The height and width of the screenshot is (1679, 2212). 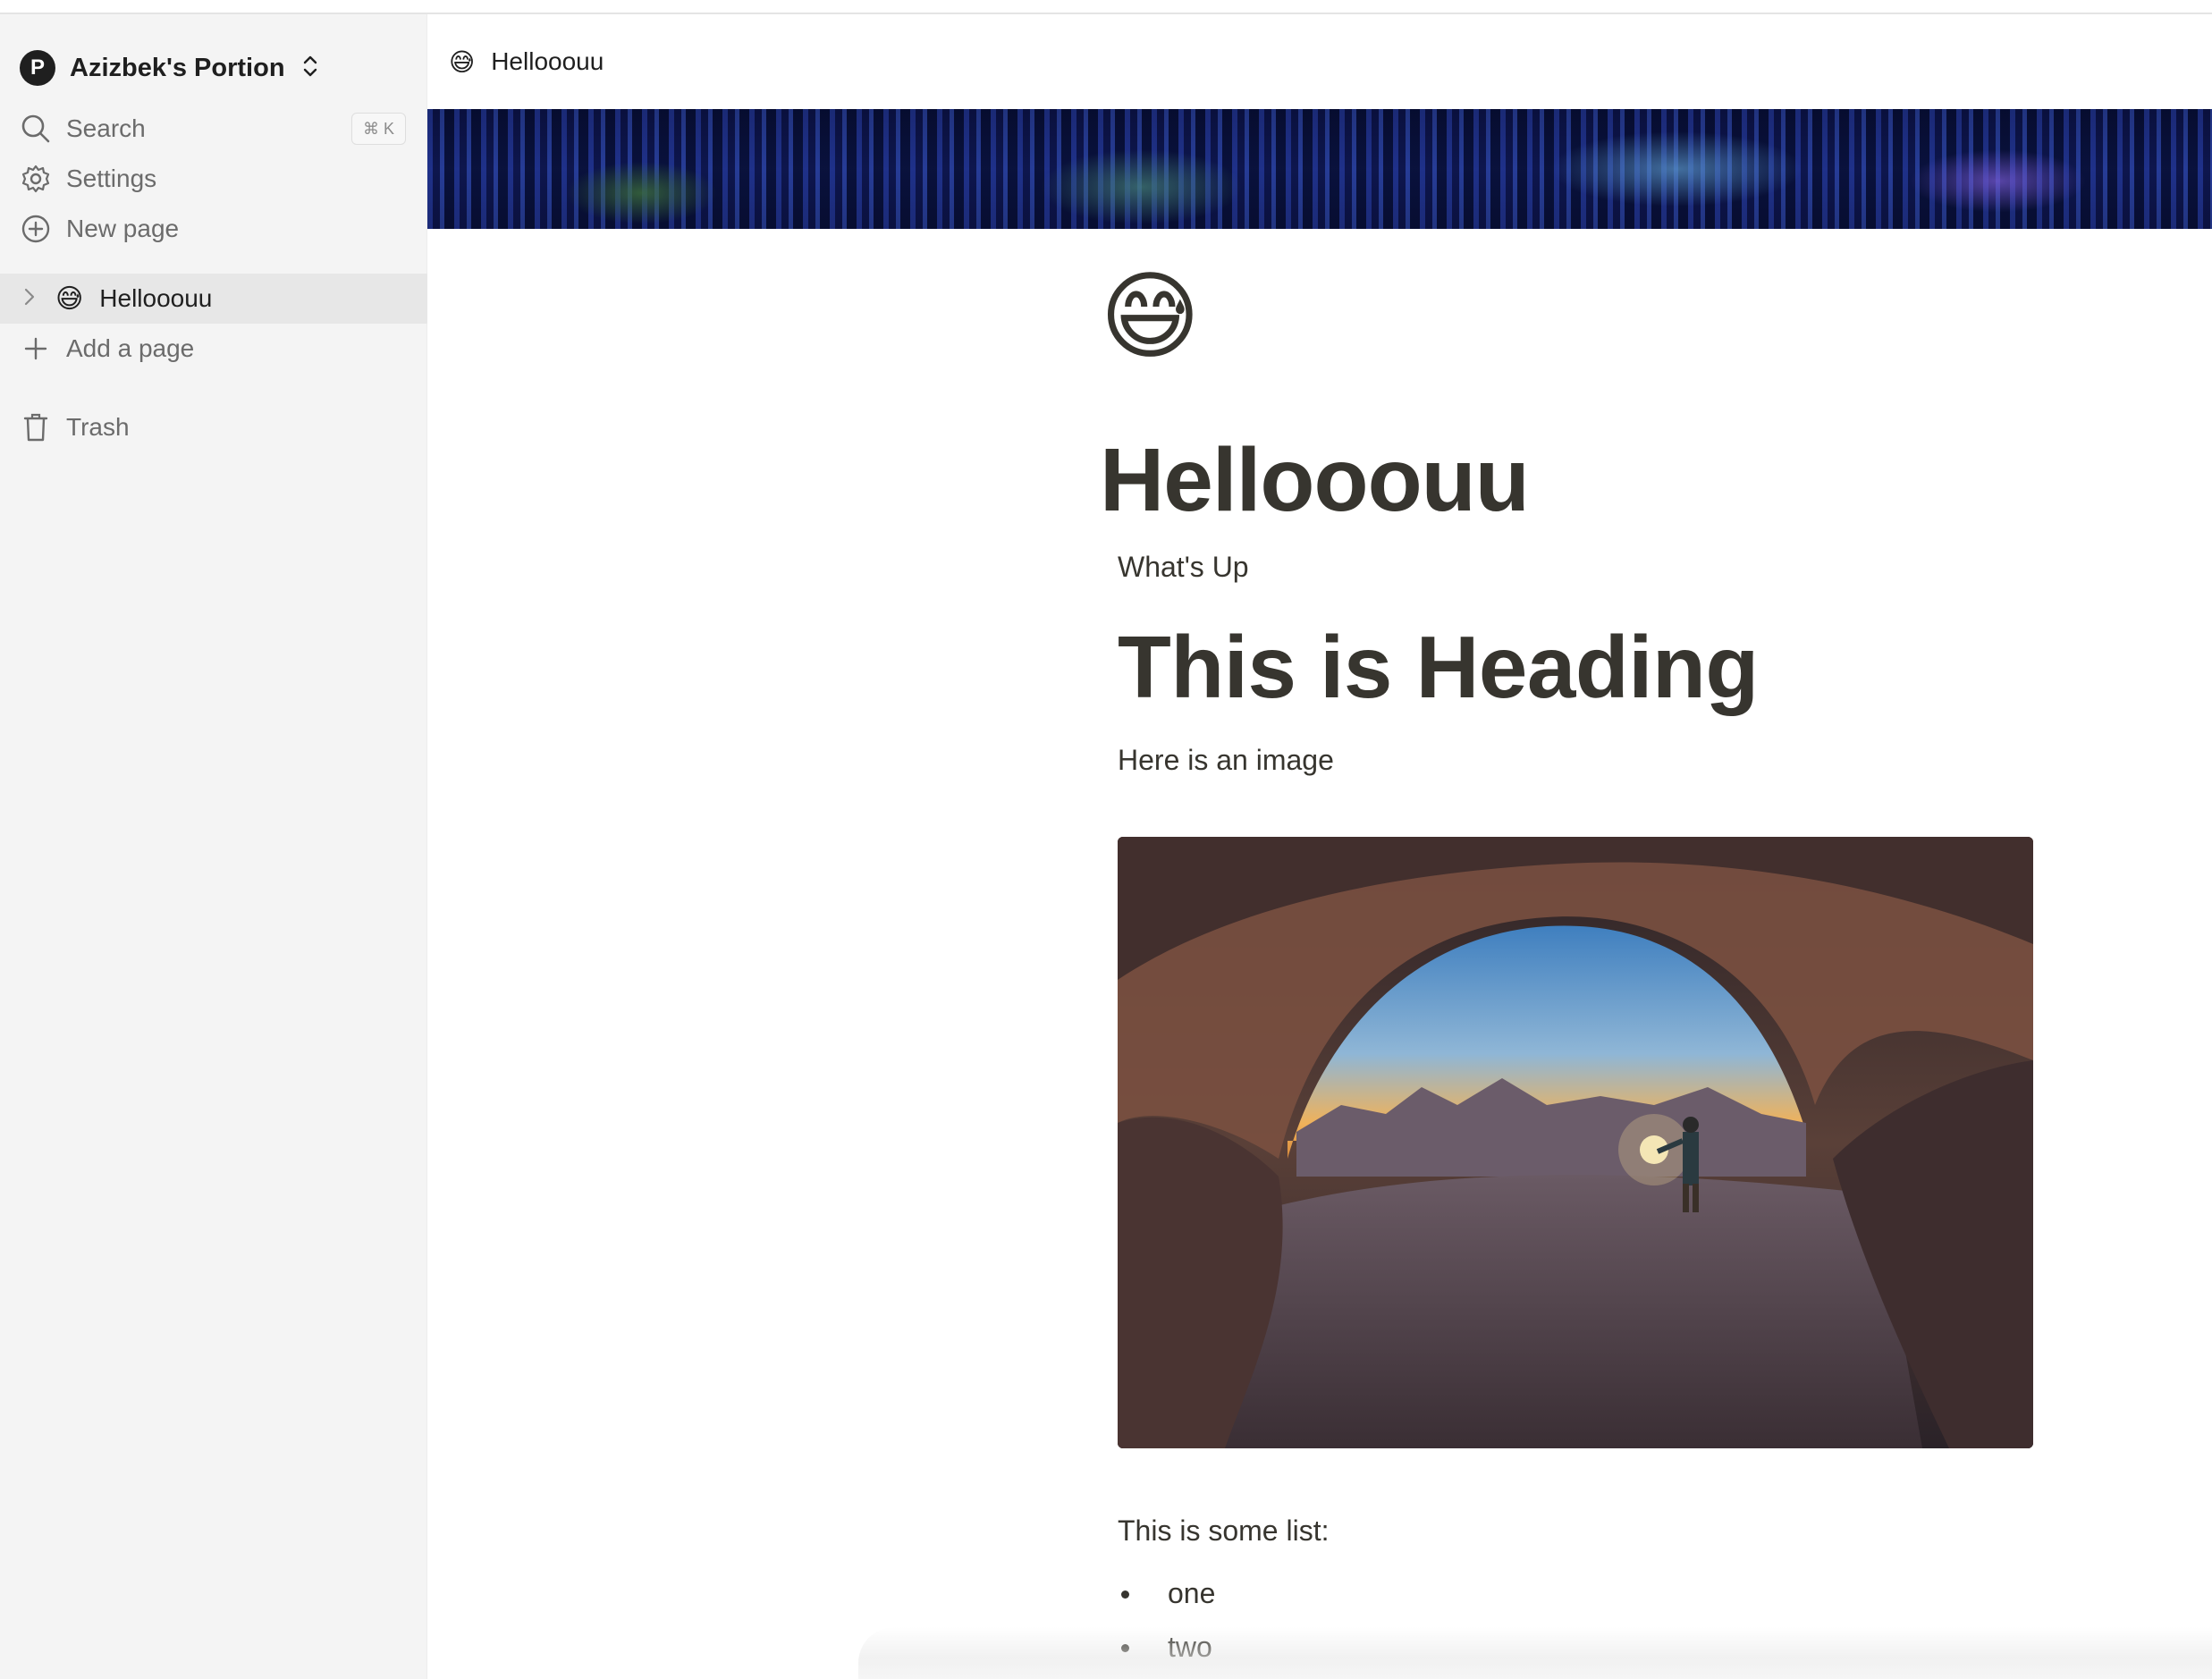 What do you see at coordinates (462, 62) in the screenshot?
I see `tab-emoji-icon: 😅` at bounding box center [462, 62].